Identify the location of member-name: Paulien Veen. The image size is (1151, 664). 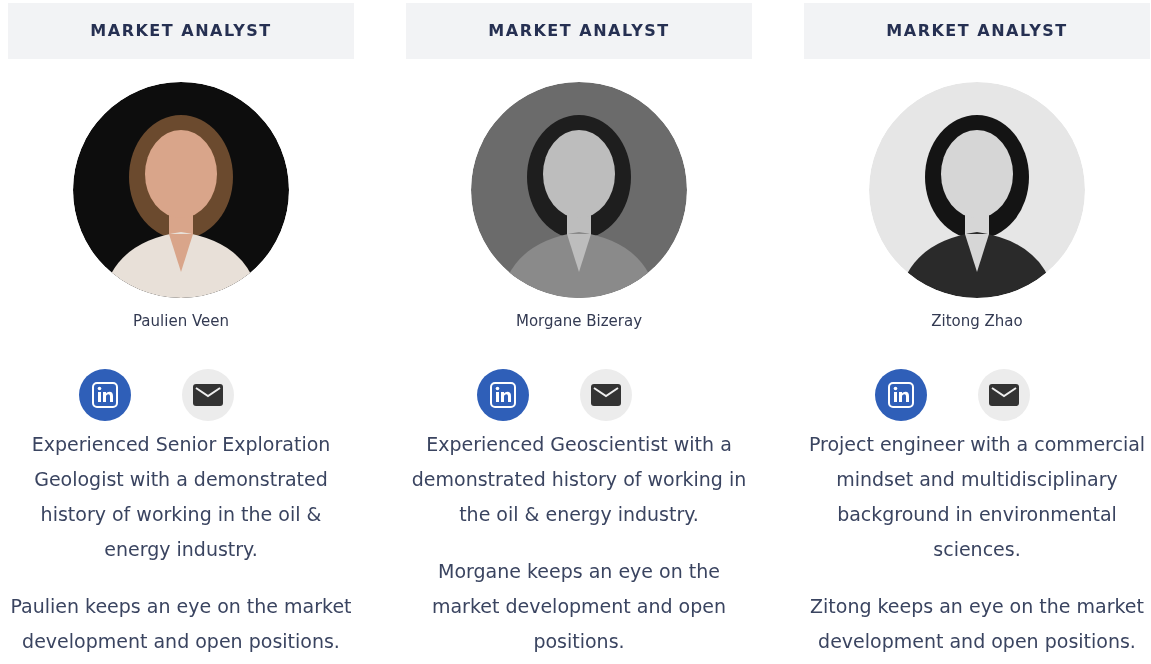
(181, 321).